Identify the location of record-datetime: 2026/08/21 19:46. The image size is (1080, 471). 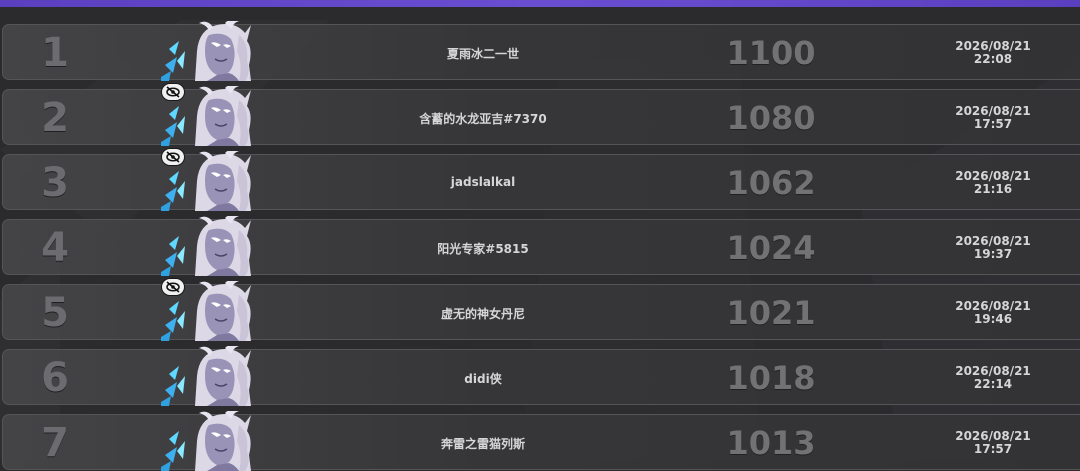
(993, 313).